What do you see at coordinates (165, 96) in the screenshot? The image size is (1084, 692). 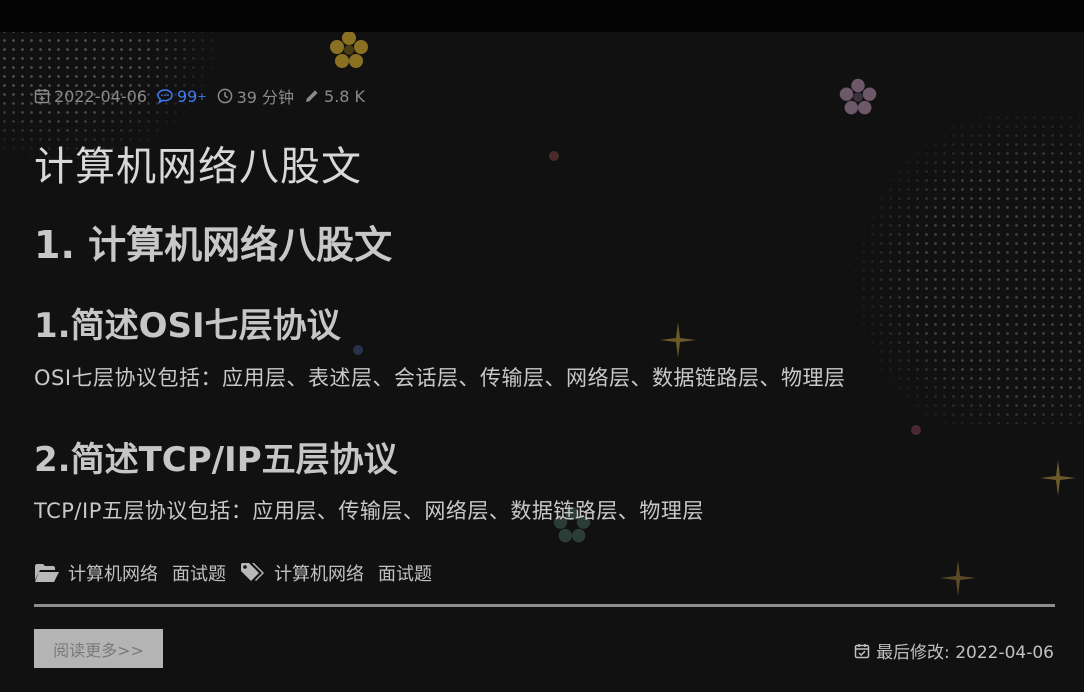 I see `comment-icon` at bounding box center [165, 96].